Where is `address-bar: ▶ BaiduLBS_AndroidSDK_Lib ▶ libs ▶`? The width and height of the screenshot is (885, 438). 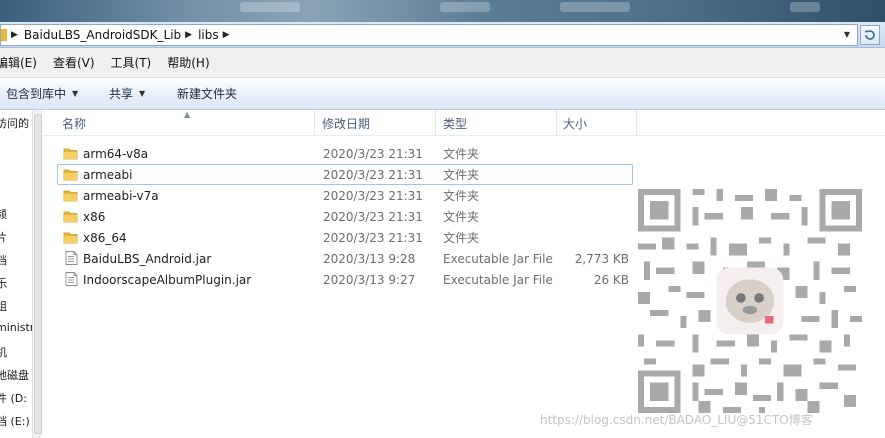 address-bar: ▶ BaiduLBS_AndroidSDK_Lib ▶ libs ▶ is located at coordinates (429, 35).